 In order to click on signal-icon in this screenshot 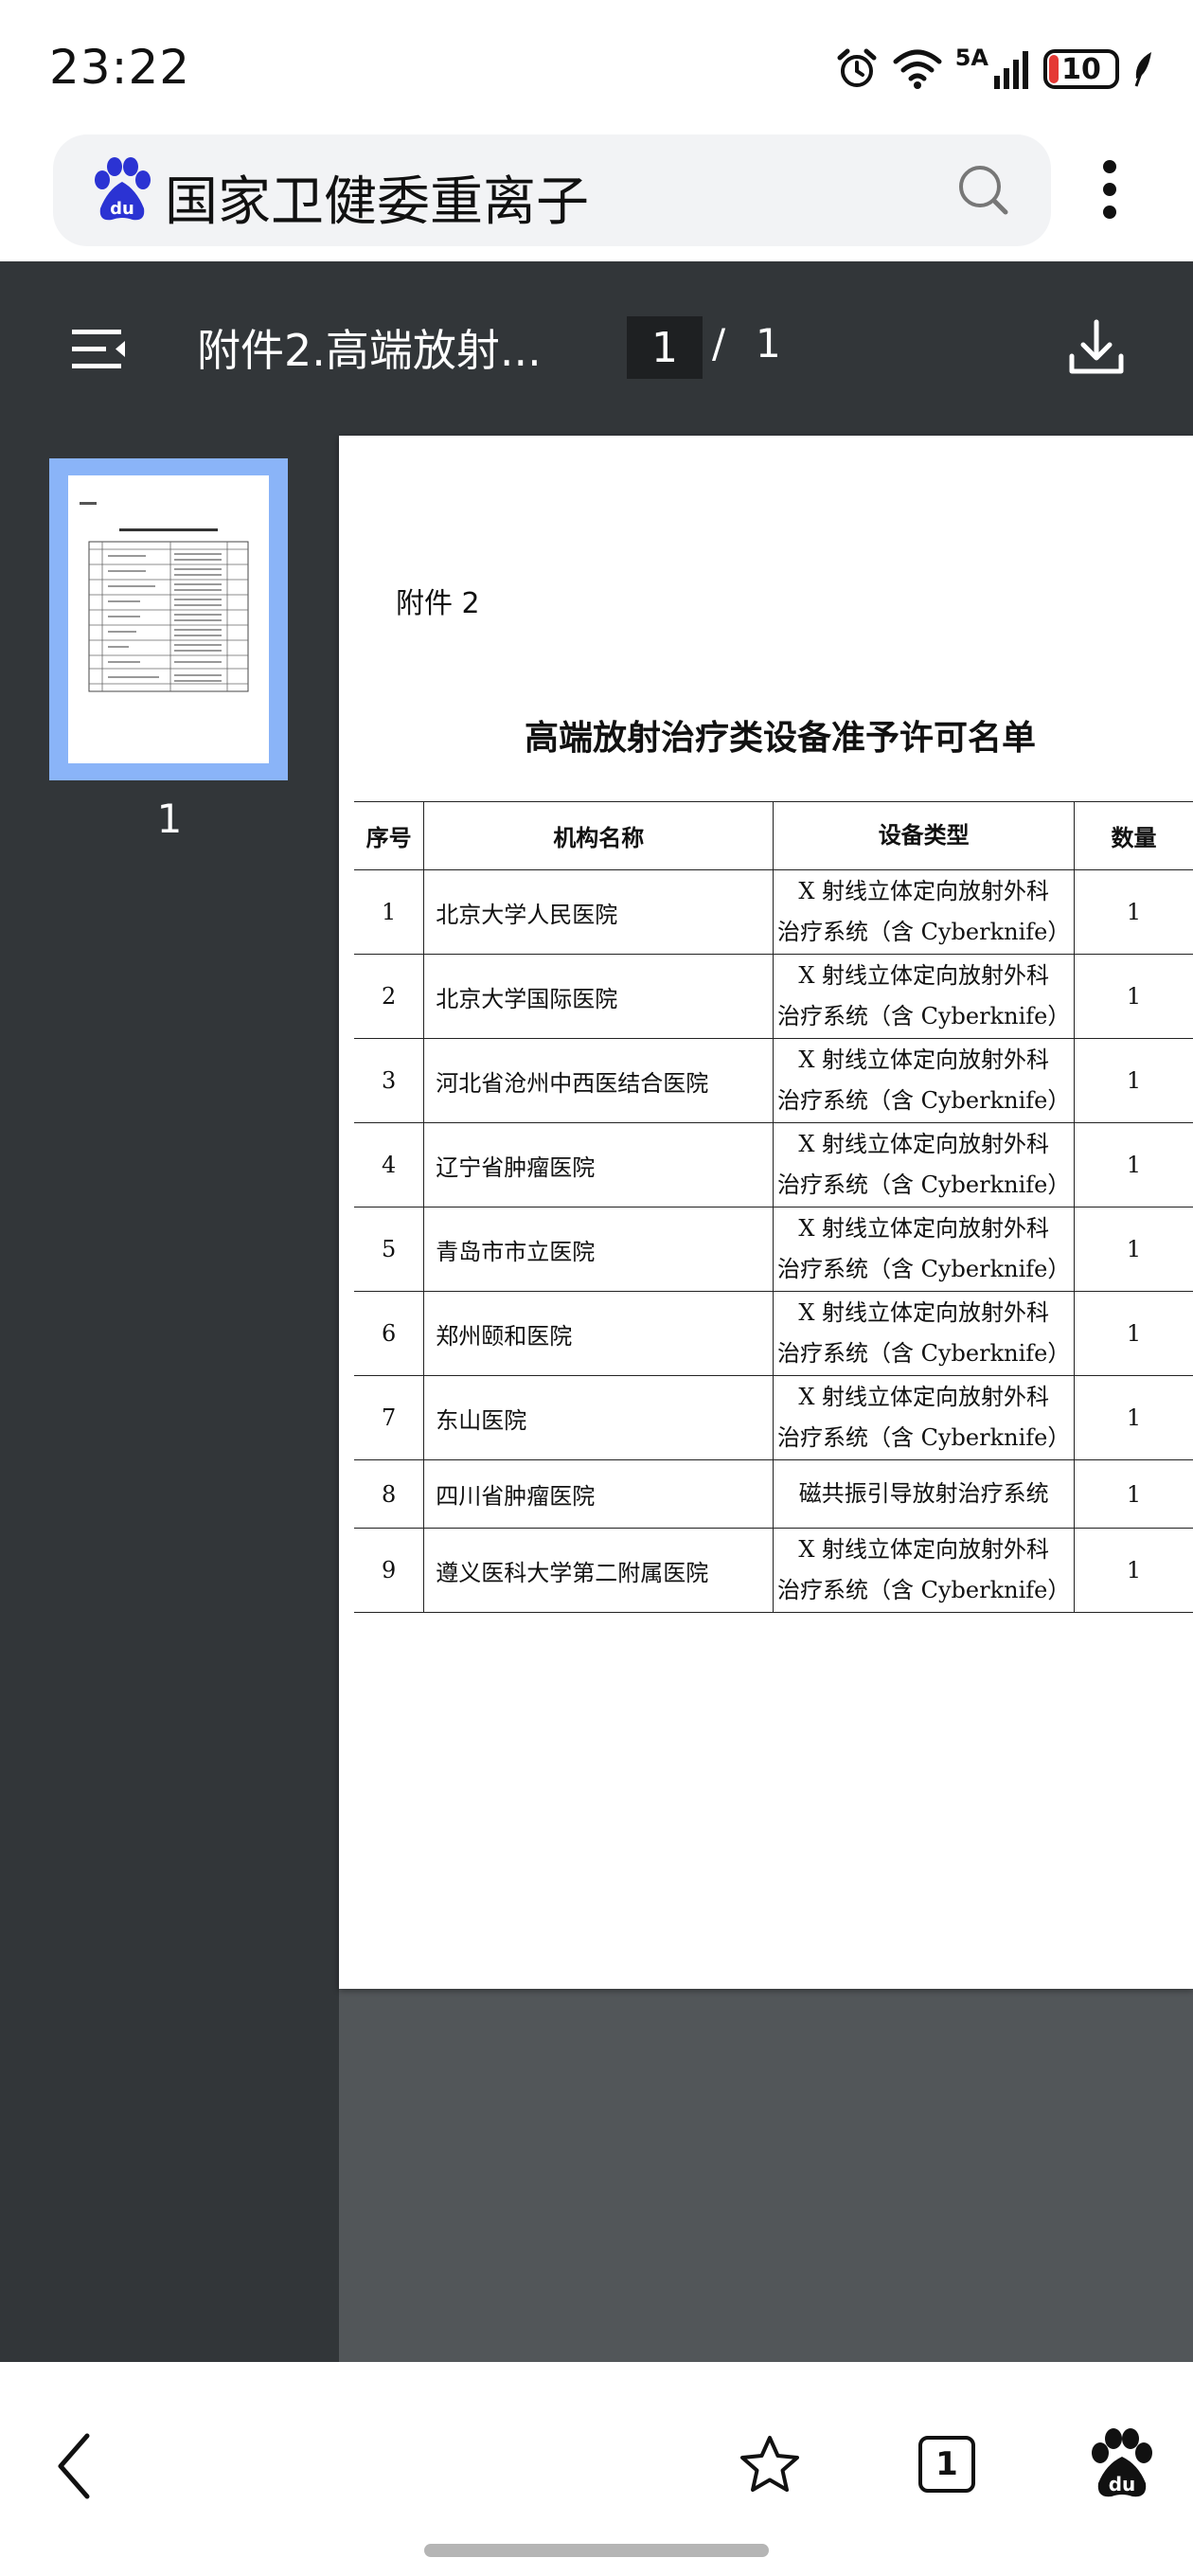, I will do `click(1011, 70)`.